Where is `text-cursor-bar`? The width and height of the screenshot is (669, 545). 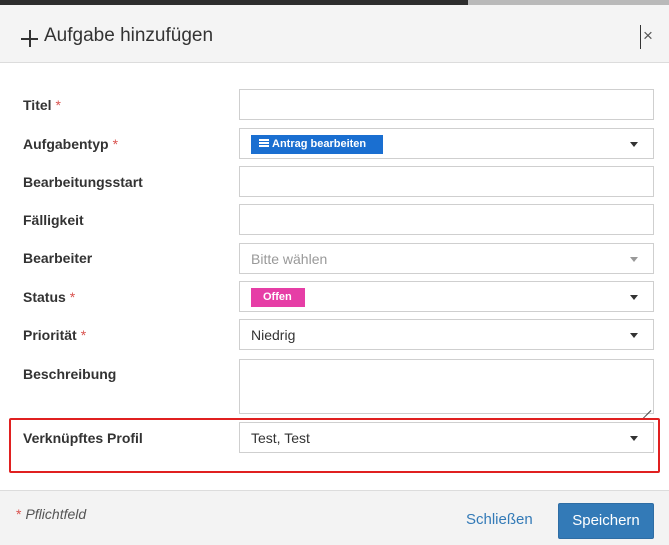 text-cursor-bar is located at coordinates (640, 37).